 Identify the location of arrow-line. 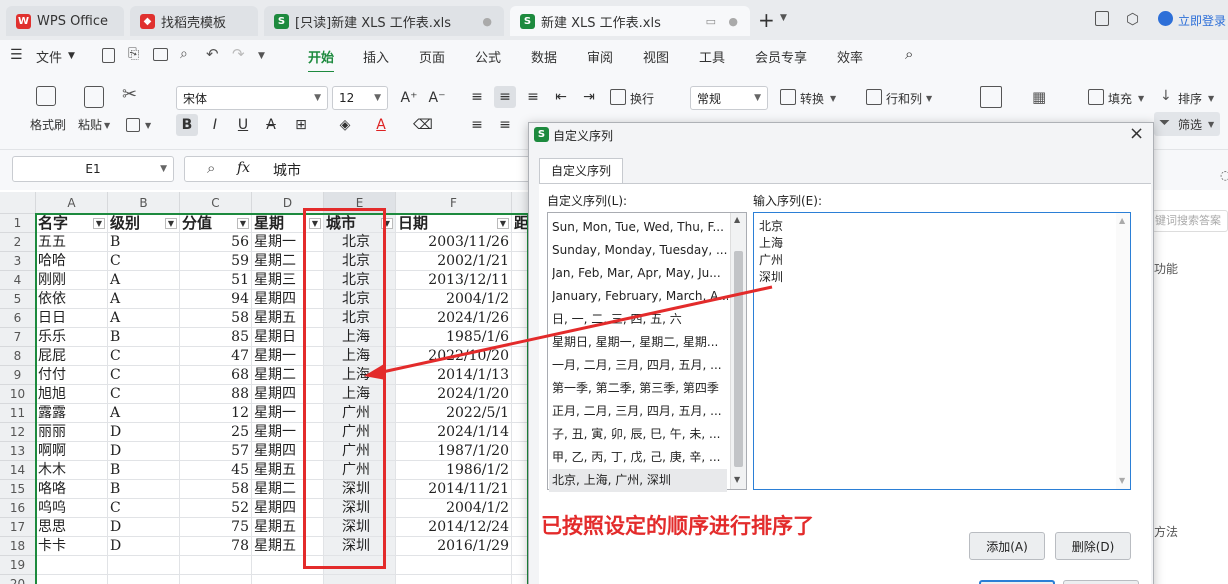
(575, 330).